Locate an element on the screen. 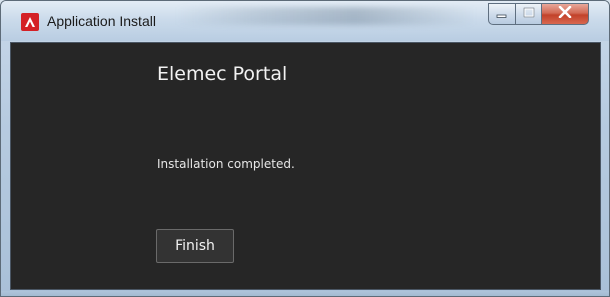 Image resolution: width=610 pixels, height=297 pixels. window-title: Application Install is located at coordinates (101, 21).